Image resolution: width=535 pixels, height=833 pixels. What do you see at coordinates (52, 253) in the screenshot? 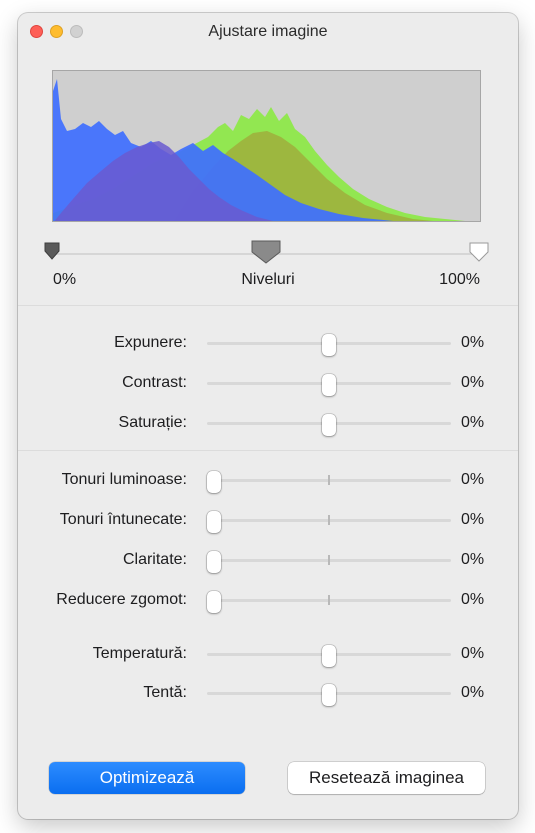
I see `black-point-handle` at bounding box center [52, 253].